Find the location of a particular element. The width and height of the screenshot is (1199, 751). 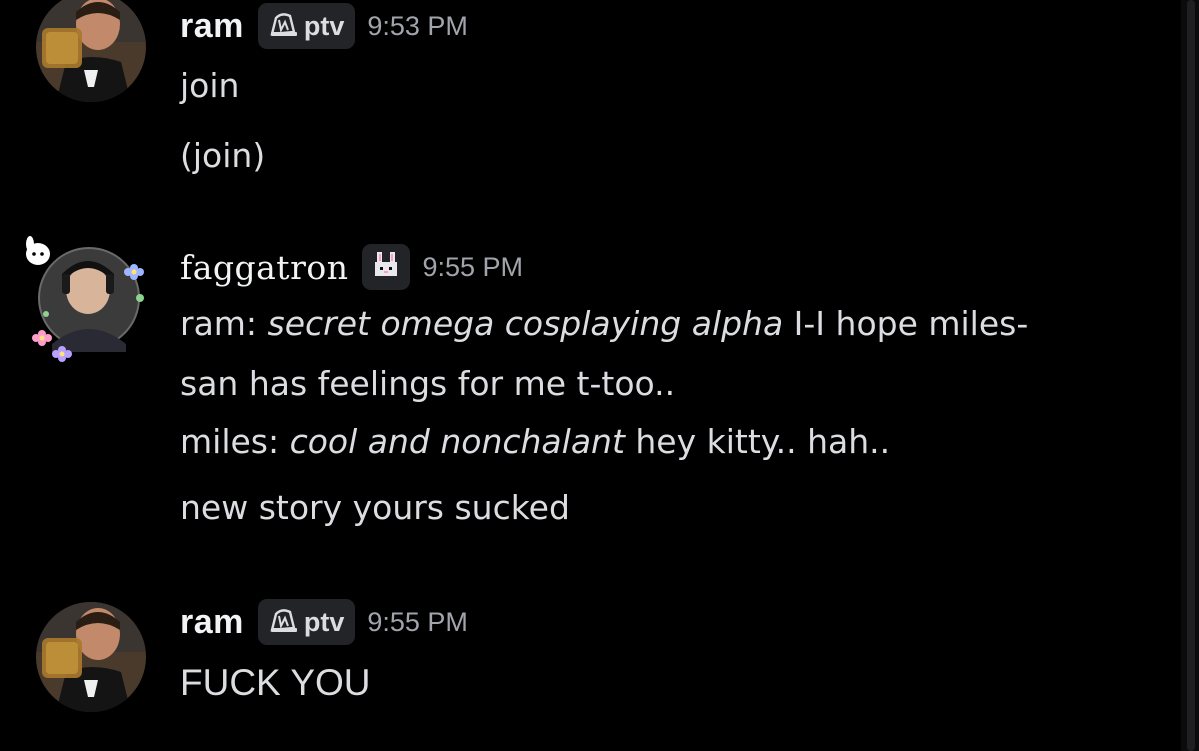

message-header: faggatron 9:55 PM is located at coordinates (351, 267).